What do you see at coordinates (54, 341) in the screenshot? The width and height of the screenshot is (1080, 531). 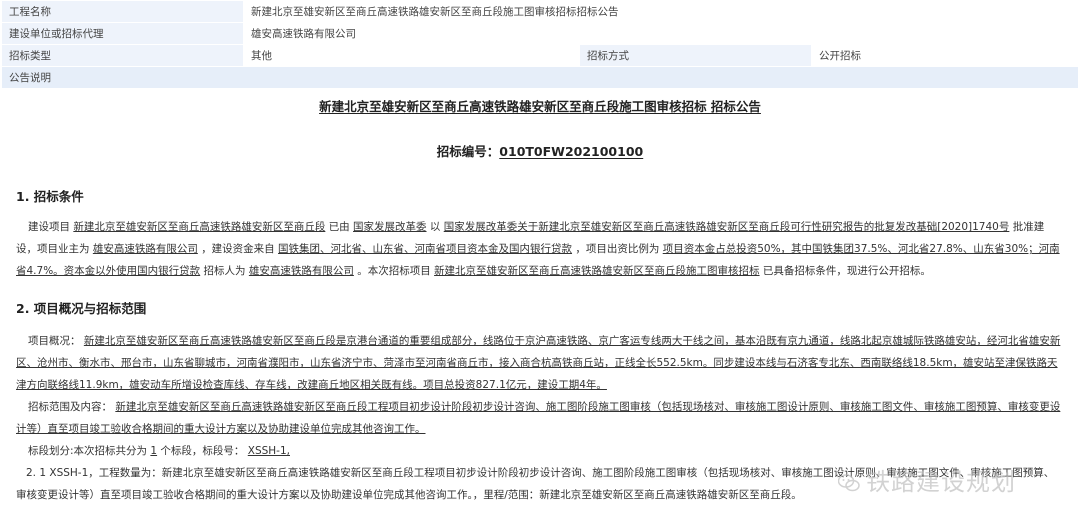 I see `overview-label: 项目概况：` at bounding box center [54, 341].